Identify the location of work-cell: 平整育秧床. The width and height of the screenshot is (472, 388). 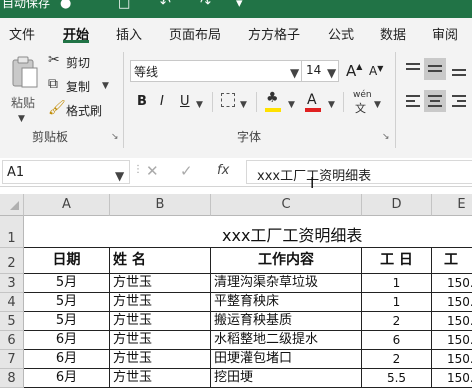
(286, 302).